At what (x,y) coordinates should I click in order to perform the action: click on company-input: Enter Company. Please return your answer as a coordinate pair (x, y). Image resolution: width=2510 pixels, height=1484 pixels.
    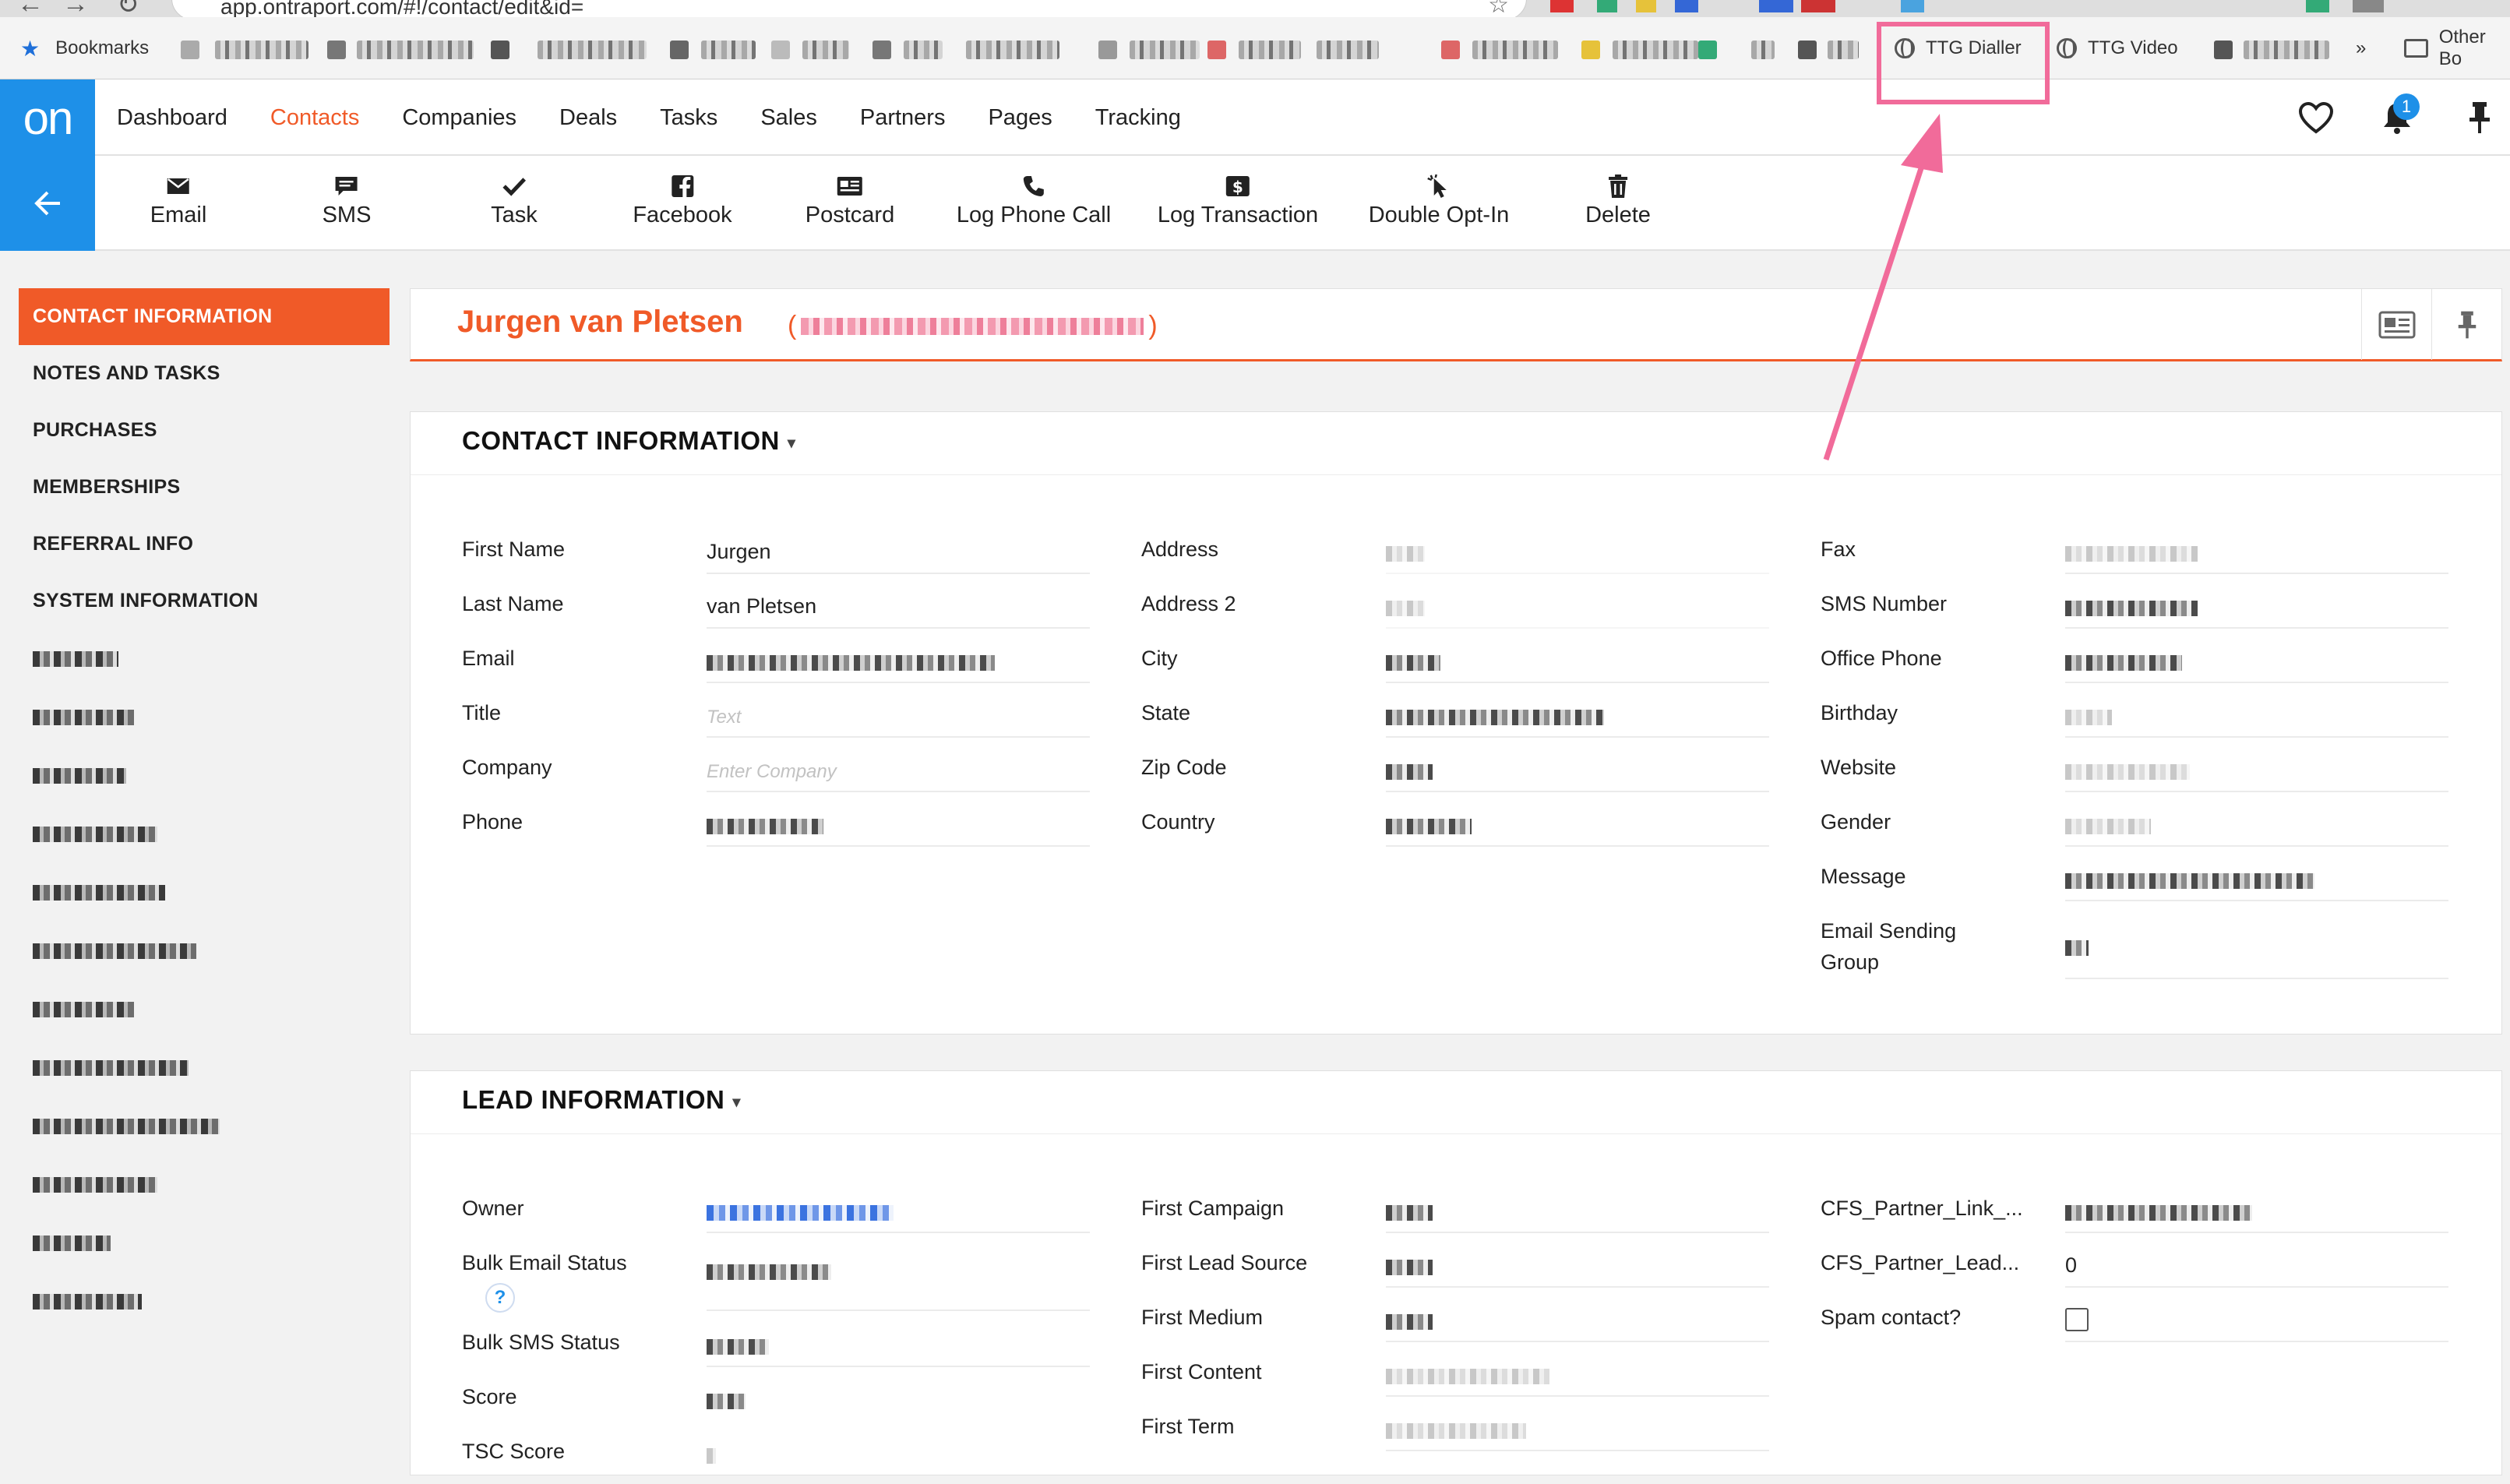
    Looking at the image, I should click on (899, 772).